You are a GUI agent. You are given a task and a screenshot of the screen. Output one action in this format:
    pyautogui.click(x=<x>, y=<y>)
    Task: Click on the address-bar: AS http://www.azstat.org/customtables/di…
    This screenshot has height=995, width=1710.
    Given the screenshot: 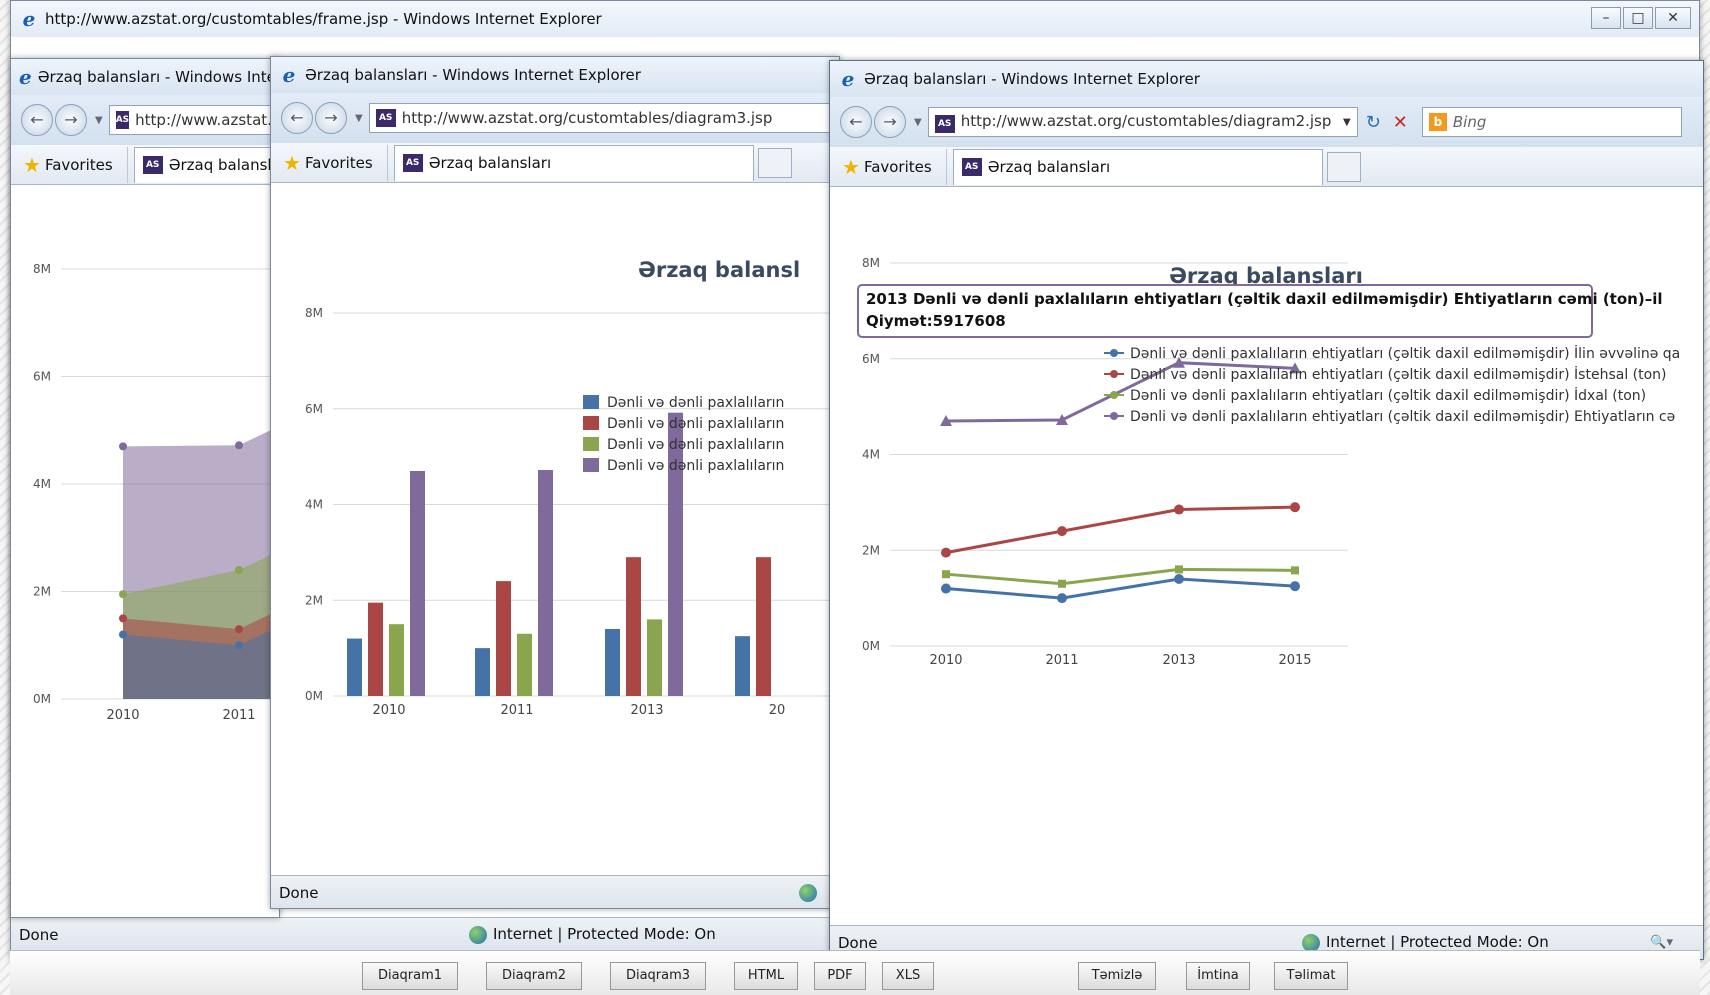 What is the action you would take?
    pyautogui.click(x=603, y=118)
    